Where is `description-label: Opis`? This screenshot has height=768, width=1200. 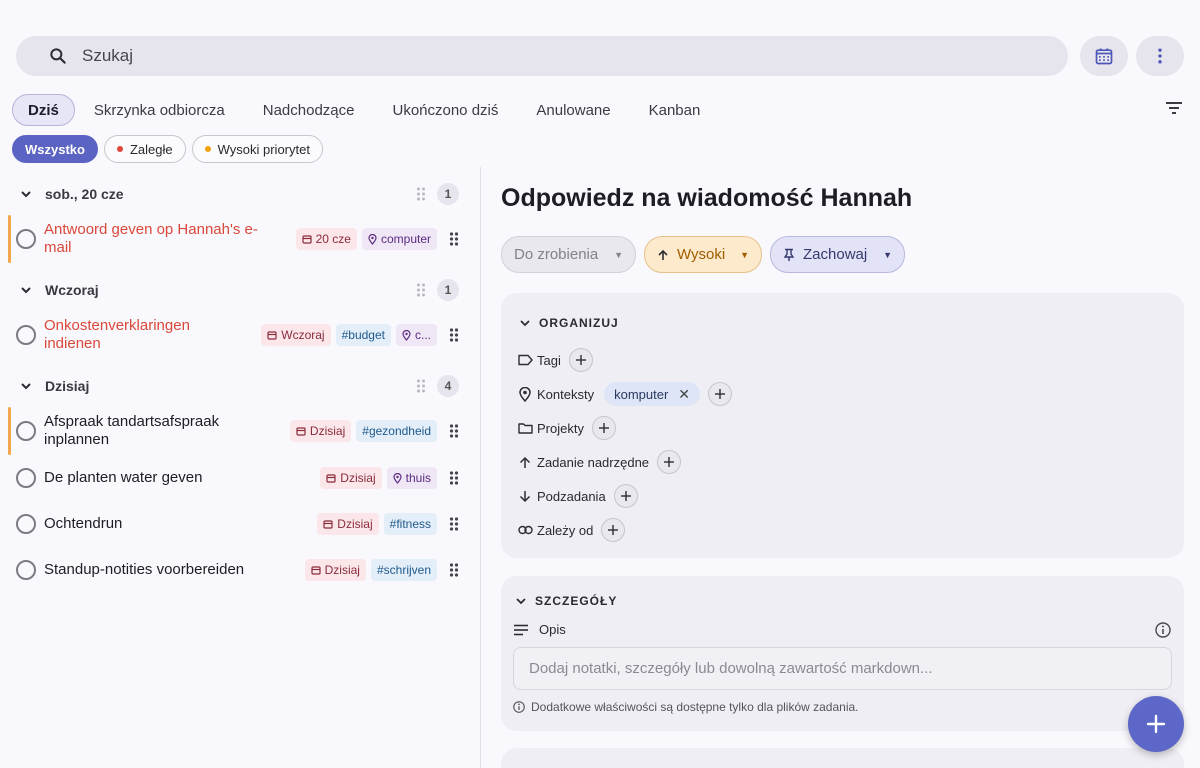 description-label: Opis is located at coordinates (552, 629).